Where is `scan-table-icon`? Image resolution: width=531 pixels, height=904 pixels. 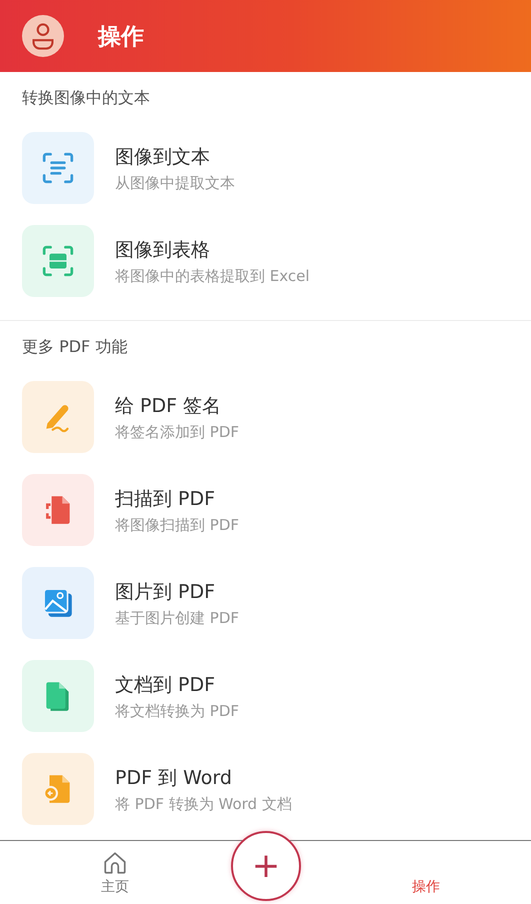 scan-table-icon is located at coordinates (58, 261).